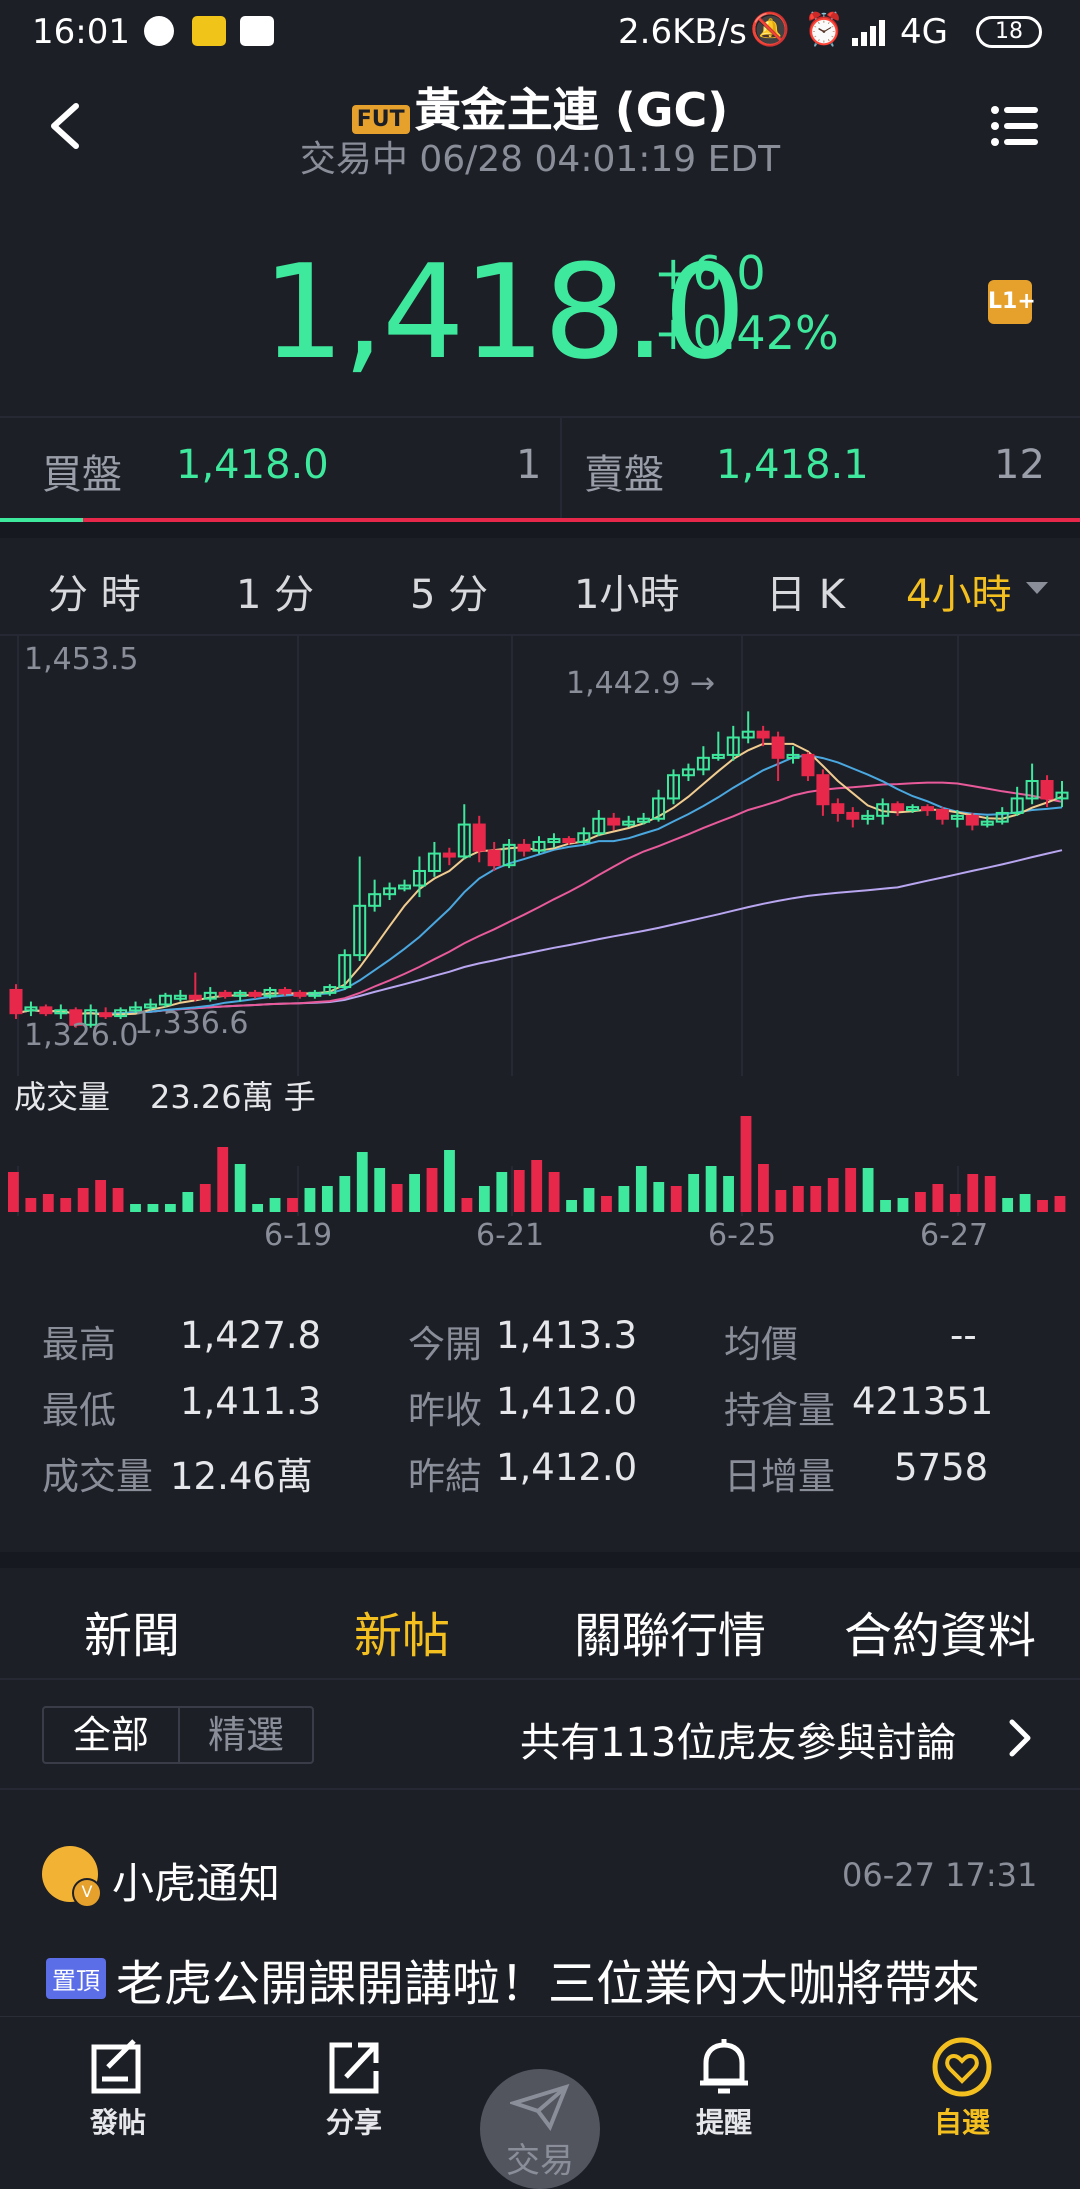 The height and width of the screenshot is (2189, 1080). I want to click on period-tabs: 分 時 1 分 5 分 1小時 日 K 4小時, so click(540, 586).